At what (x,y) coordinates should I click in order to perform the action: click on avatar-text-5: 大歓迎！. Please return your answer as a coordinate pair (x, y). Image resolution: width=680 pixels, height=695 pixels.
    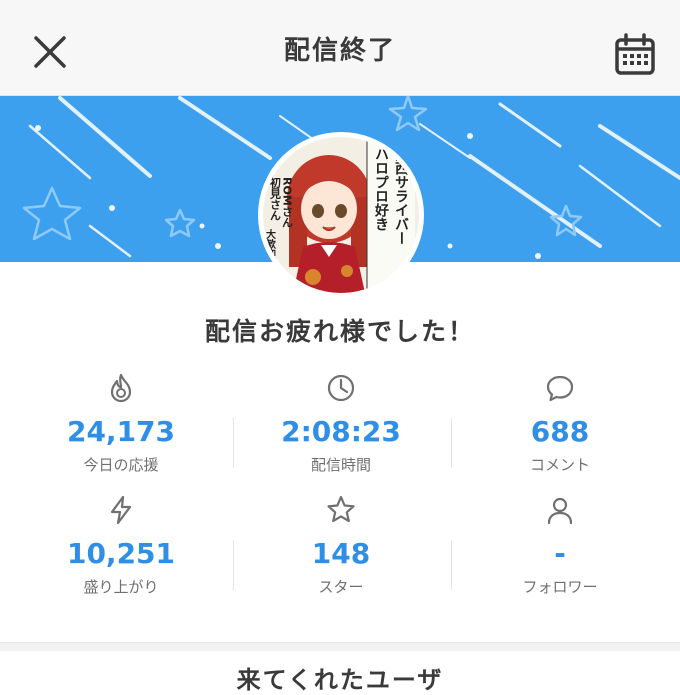
    Looking at the image, I should click on (270, 248).